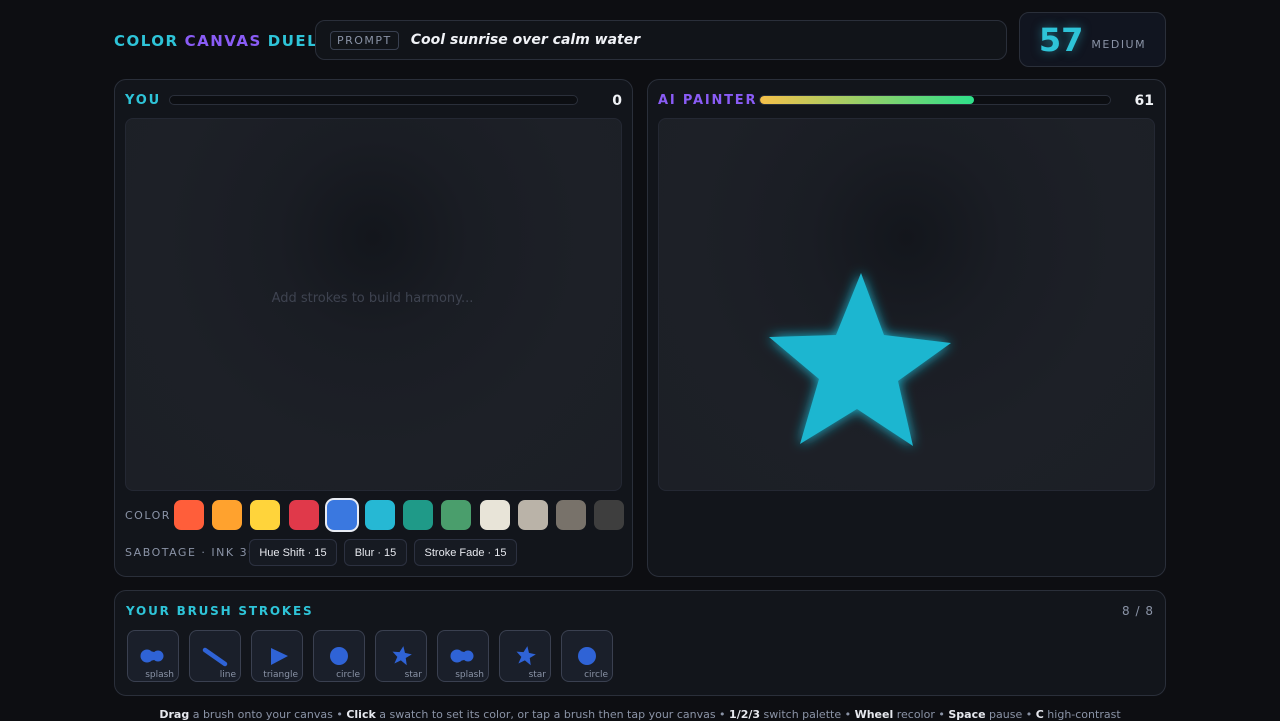  Describe the element at coordinates (174, 714) in the screenshot. I see `help-key-drag: Drag` at that location.